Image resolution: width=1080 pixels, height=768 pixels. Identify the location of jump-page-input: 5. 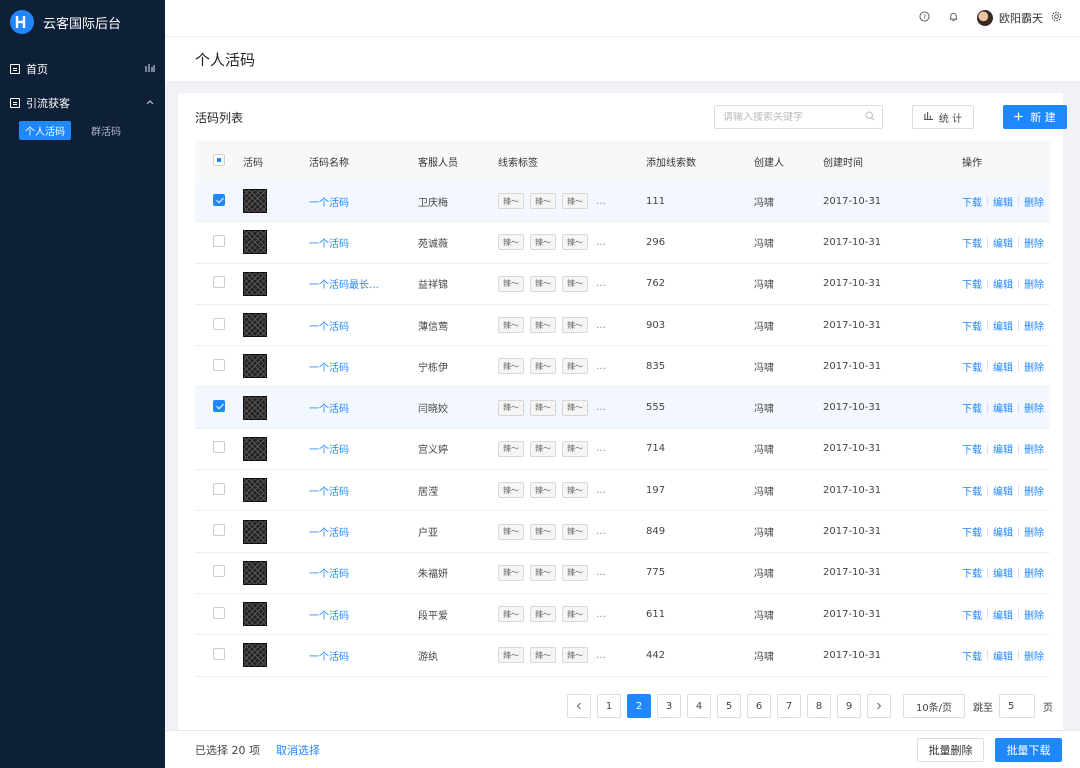
(1017, 706).